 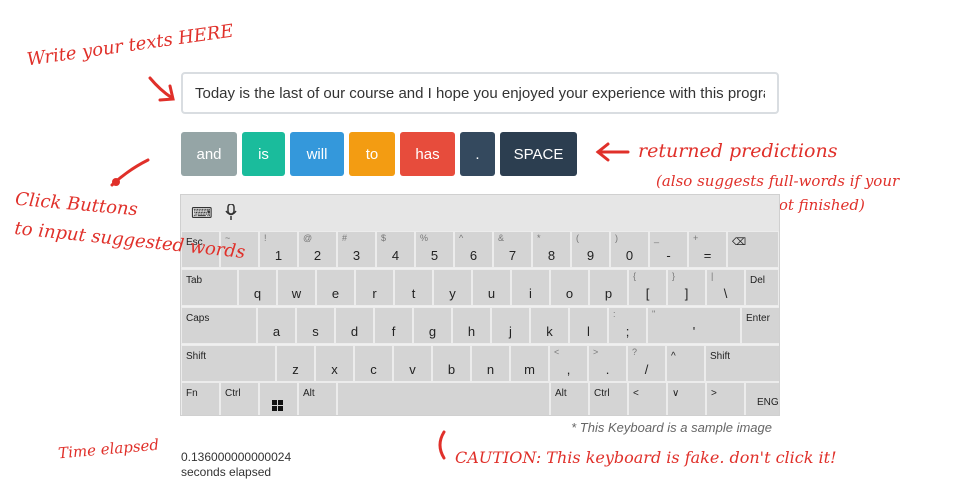 I want to click on key-sym: {[, so click(x=647, y=287).